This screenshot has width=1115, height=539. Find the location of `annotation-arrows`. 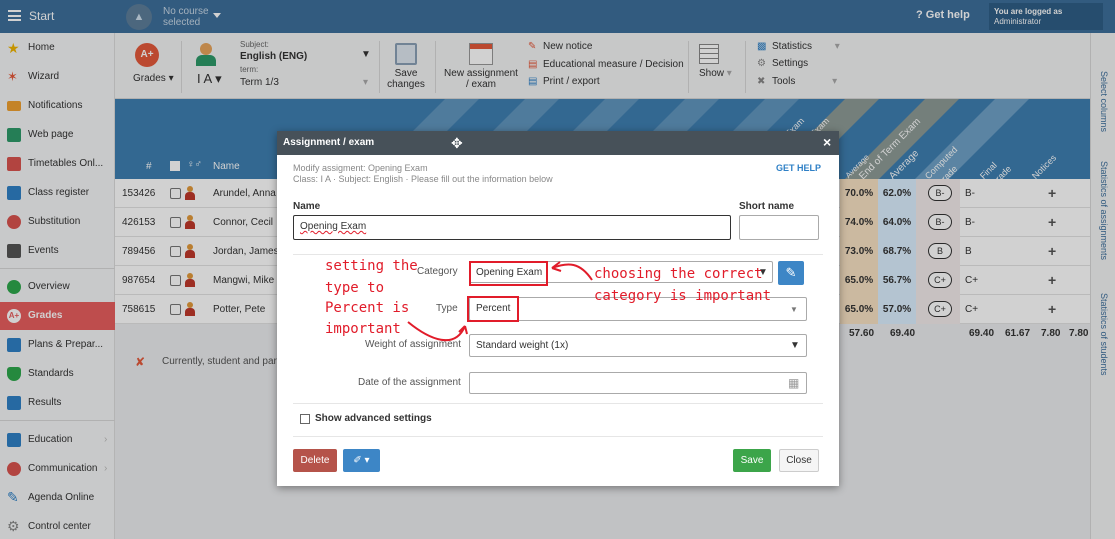

annotation-arrows is located at coordinates (500, 301).